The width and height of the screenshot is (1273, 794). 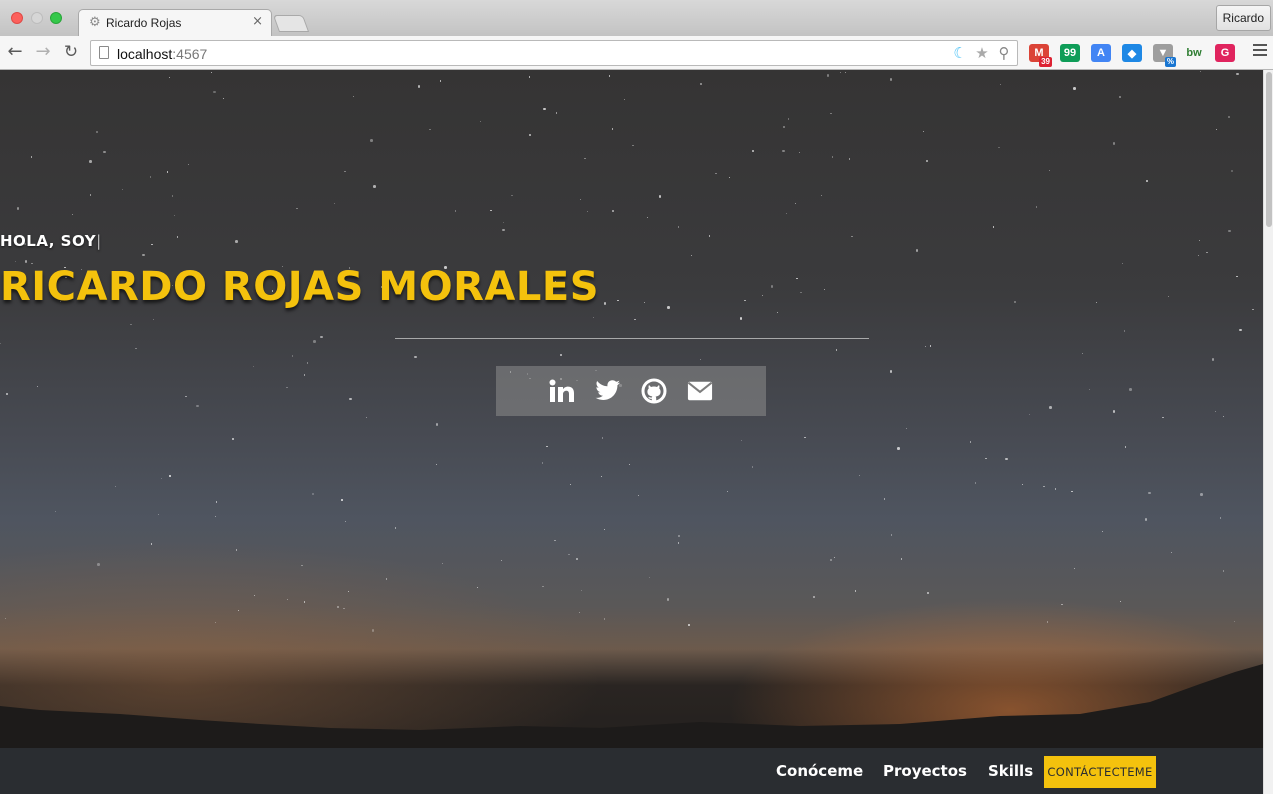 What do you see at coordinates (1039, 54) in the screenshot?
I see `gmail-extension-icon: M 39` at bounding box center [1039, 54].